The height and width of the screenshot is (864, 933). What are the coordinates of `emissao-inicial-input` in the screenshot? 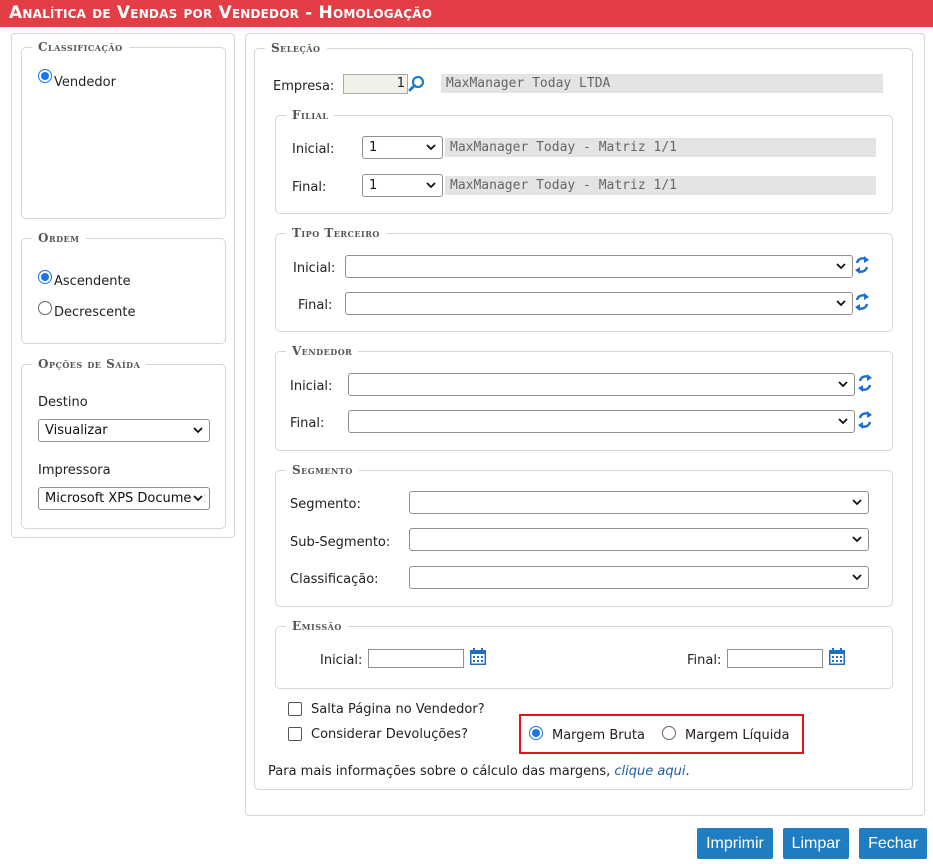 It's located at (416, 658).